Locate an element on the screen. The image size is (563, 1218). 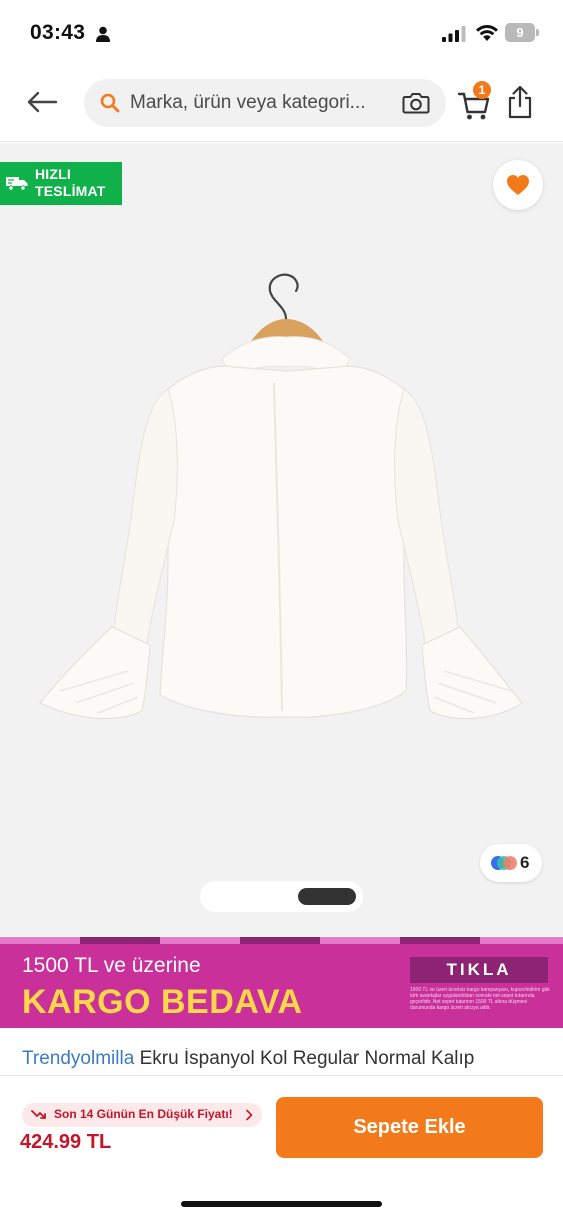
fast-delivery-badge: HIZLI TESLİMAT is located at coordinates (61, 183).